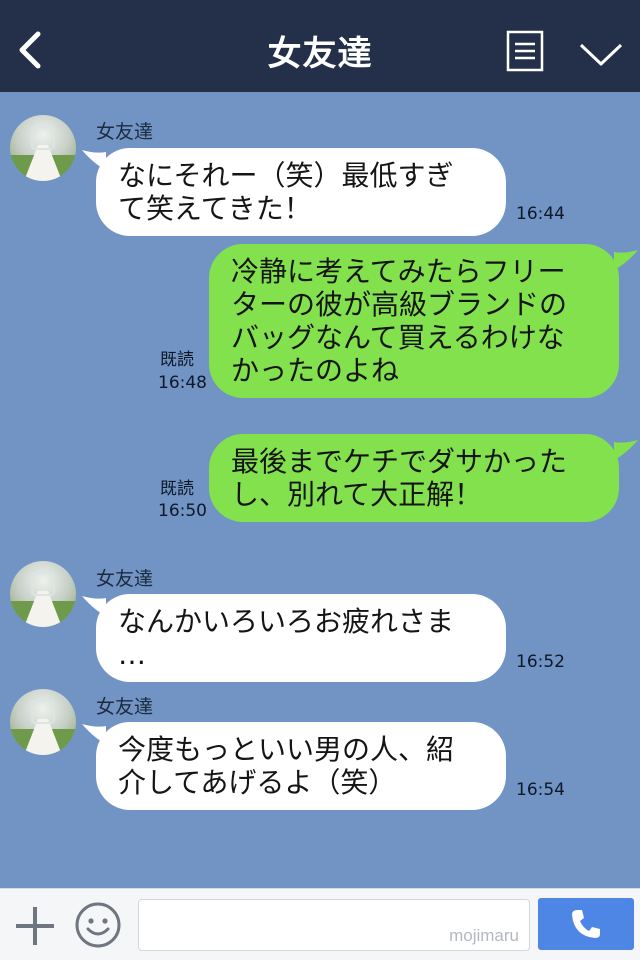 The width and height of the screenshot is (640, 960). Describe the element at coordinates (601, 54) in the screenshot. I see `chevron-down-icon` at that location.